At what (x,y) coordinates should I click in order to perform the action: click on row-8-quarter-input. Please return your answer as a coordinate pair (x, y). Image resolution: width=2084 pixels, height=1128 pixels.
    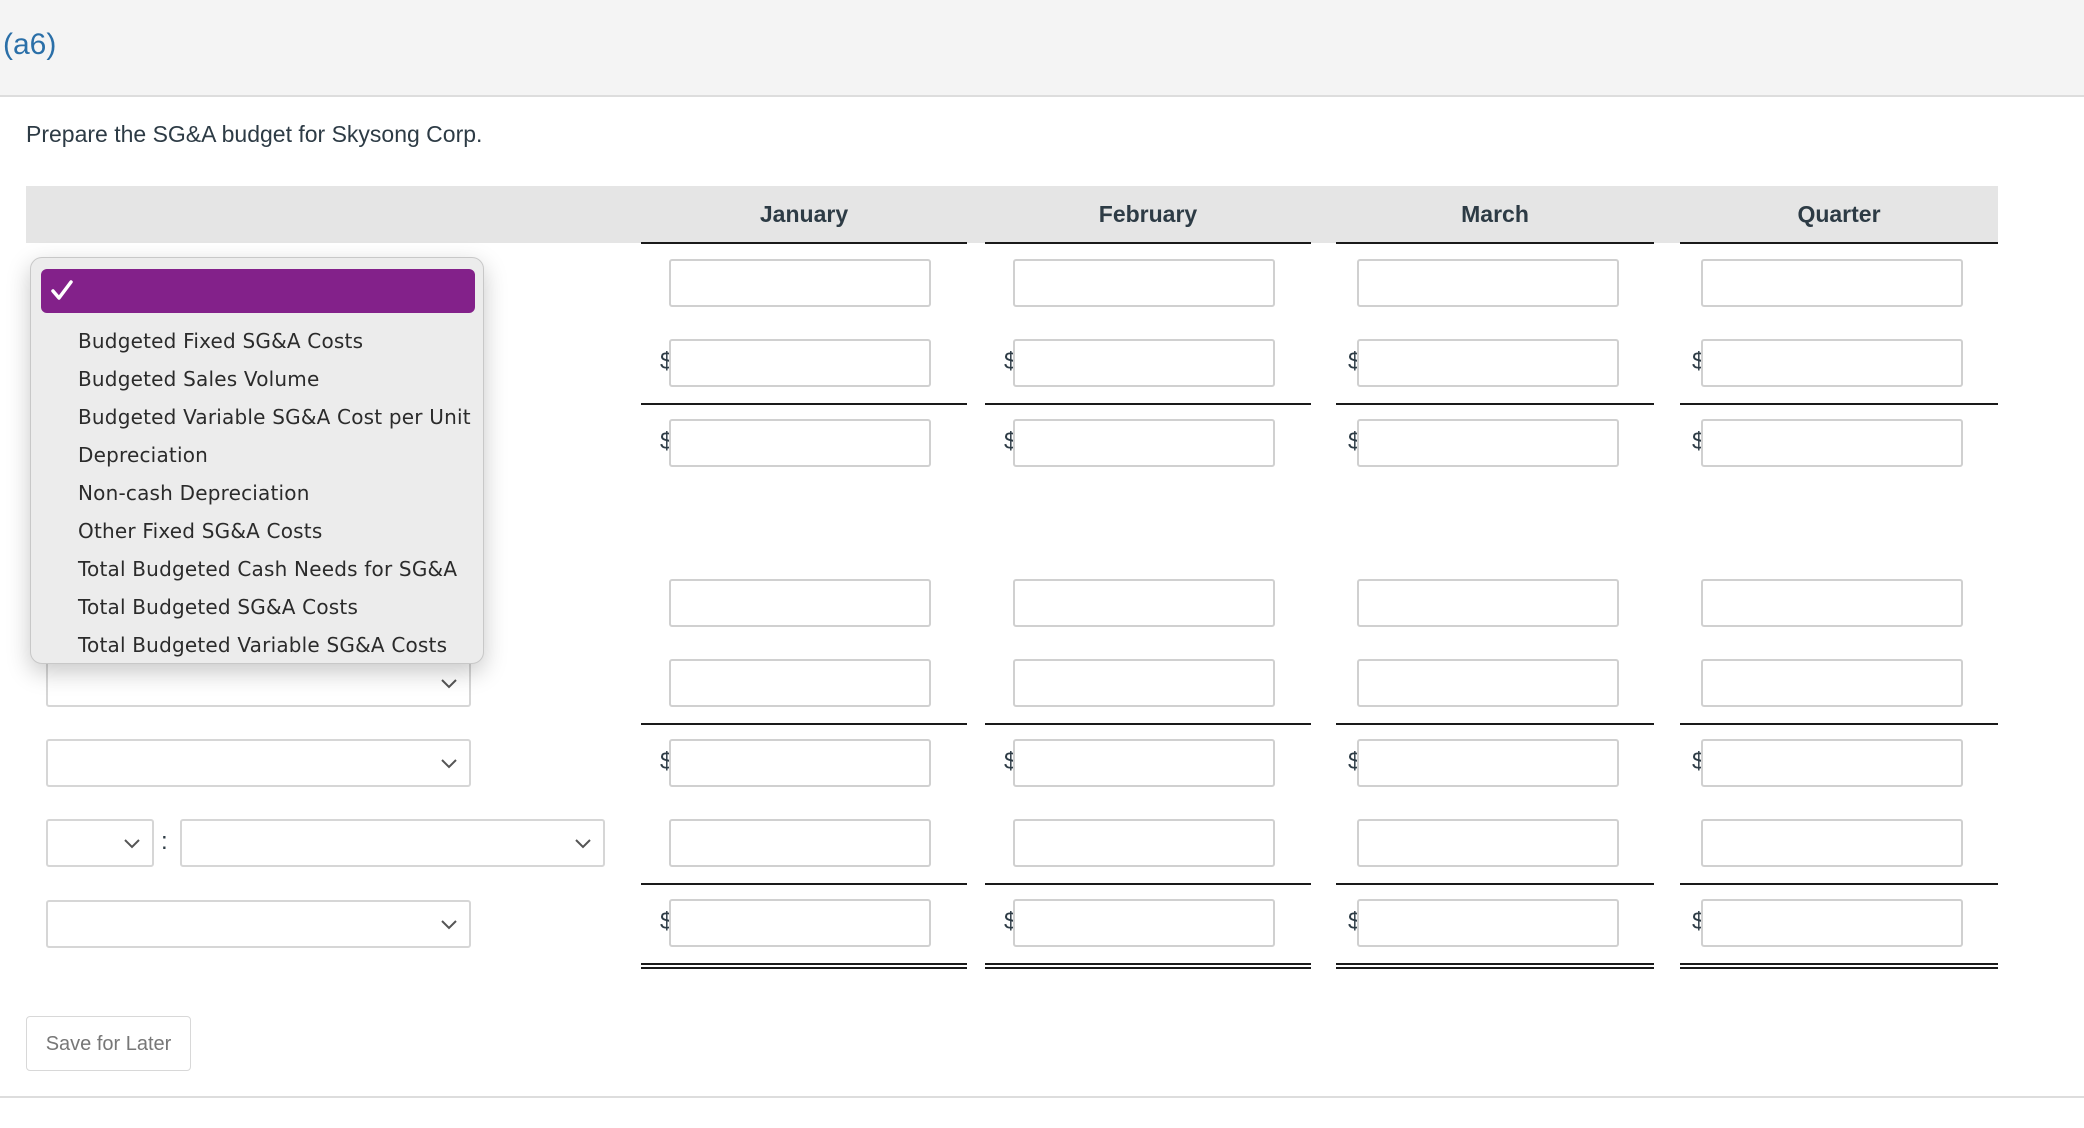
    Looking at the image, I should click on (1832, 923).